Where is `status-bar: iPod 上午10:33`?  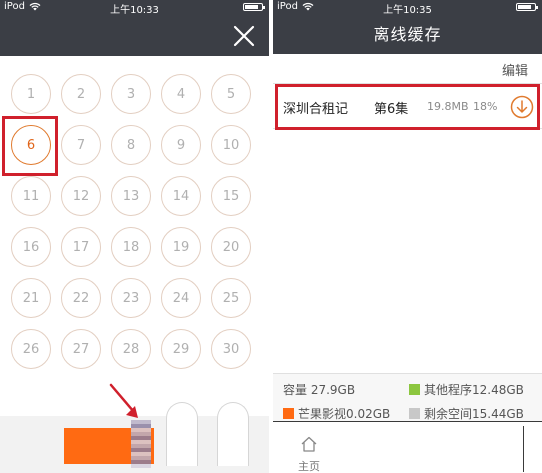 status-bar: iPod 上午10:33 is located at coordinates (134, 8).